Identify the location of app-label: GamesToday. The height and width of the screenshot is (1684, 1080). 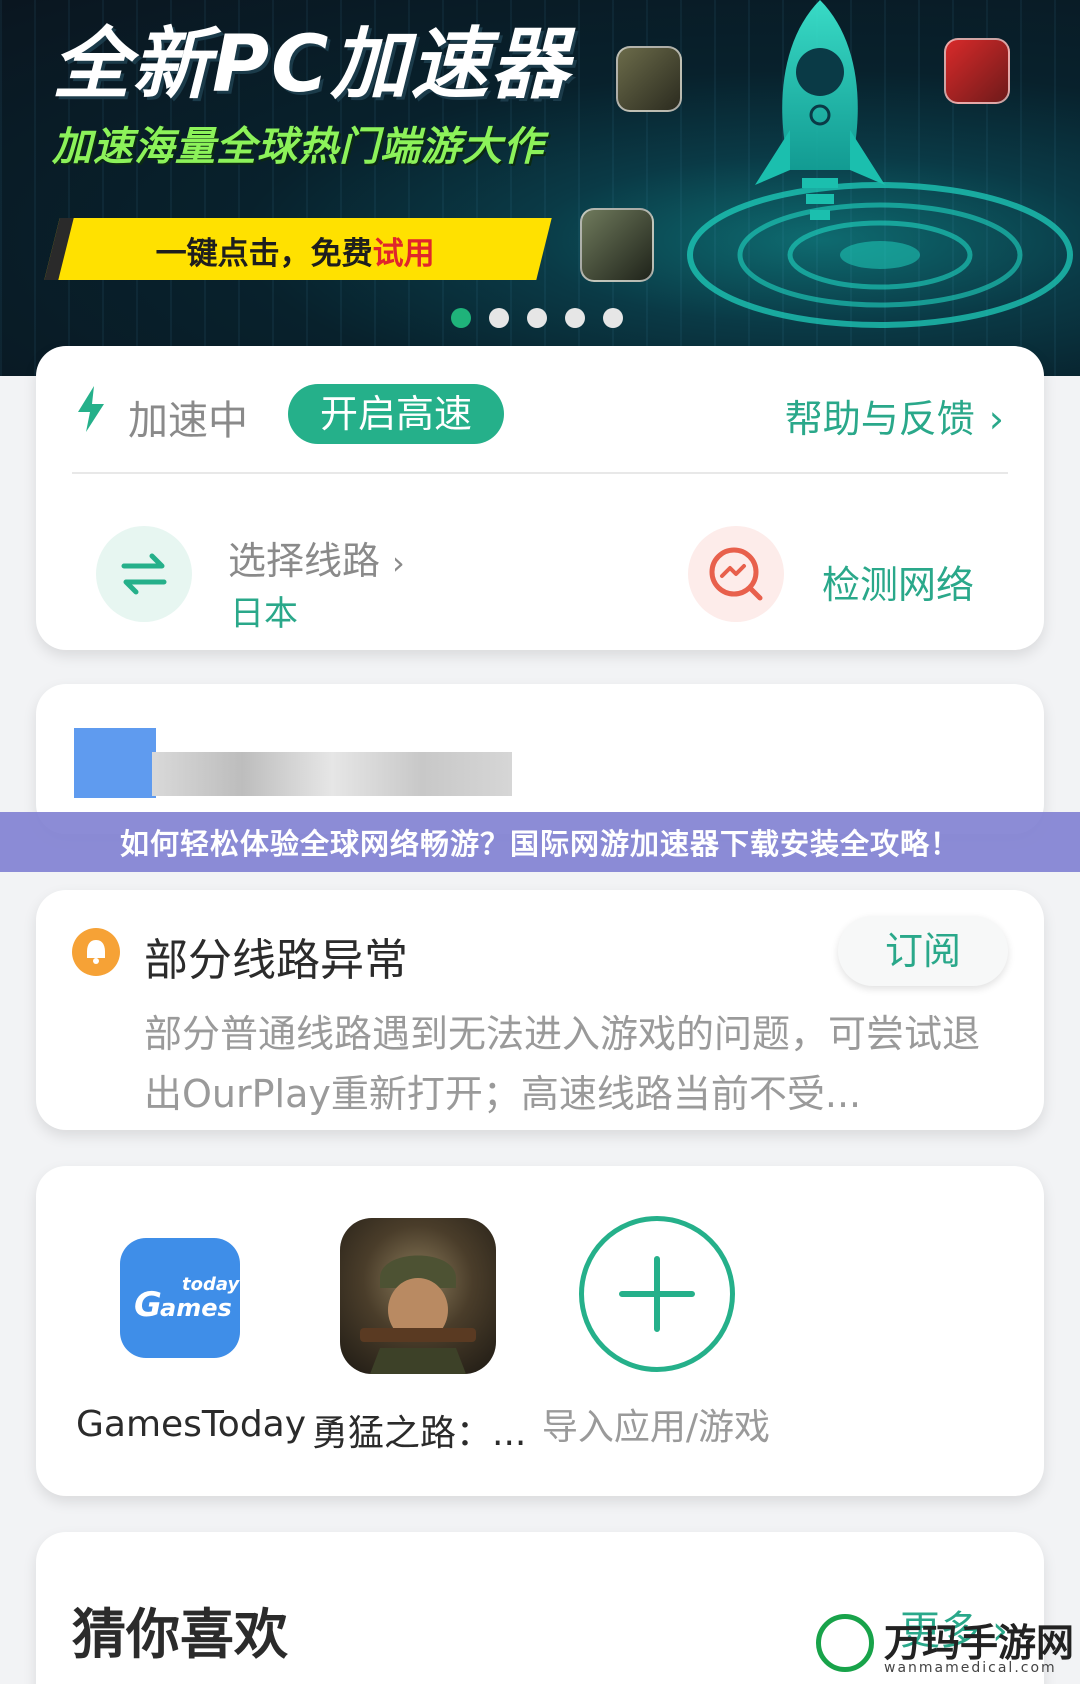
(191, 1424).